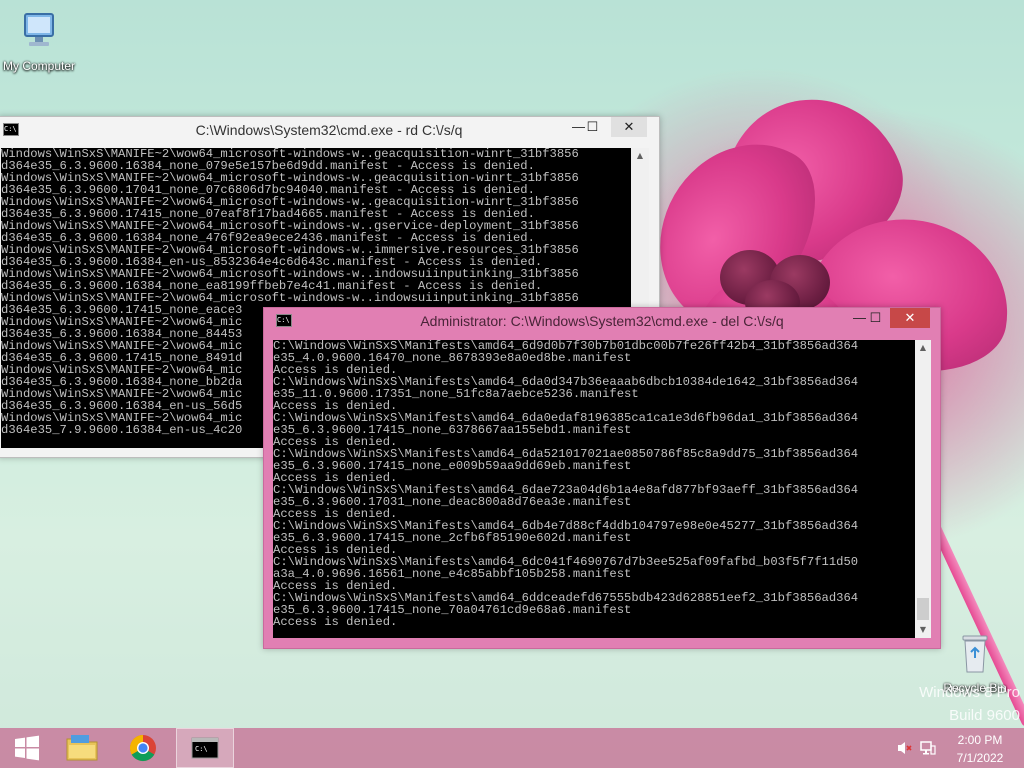 The image size is (1024, 768). What do you see at coordinates (923, 609) in the screenshot?
I see `scroll-thumb` at bounding box center [923, 609].